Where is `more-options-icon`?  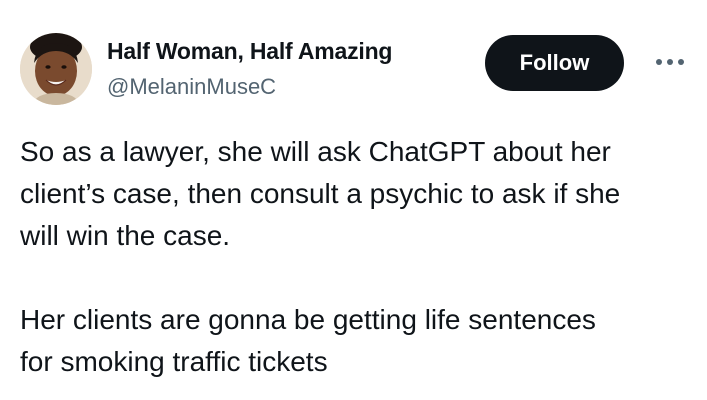 more-options-icon is located at coordinates (670, 62).